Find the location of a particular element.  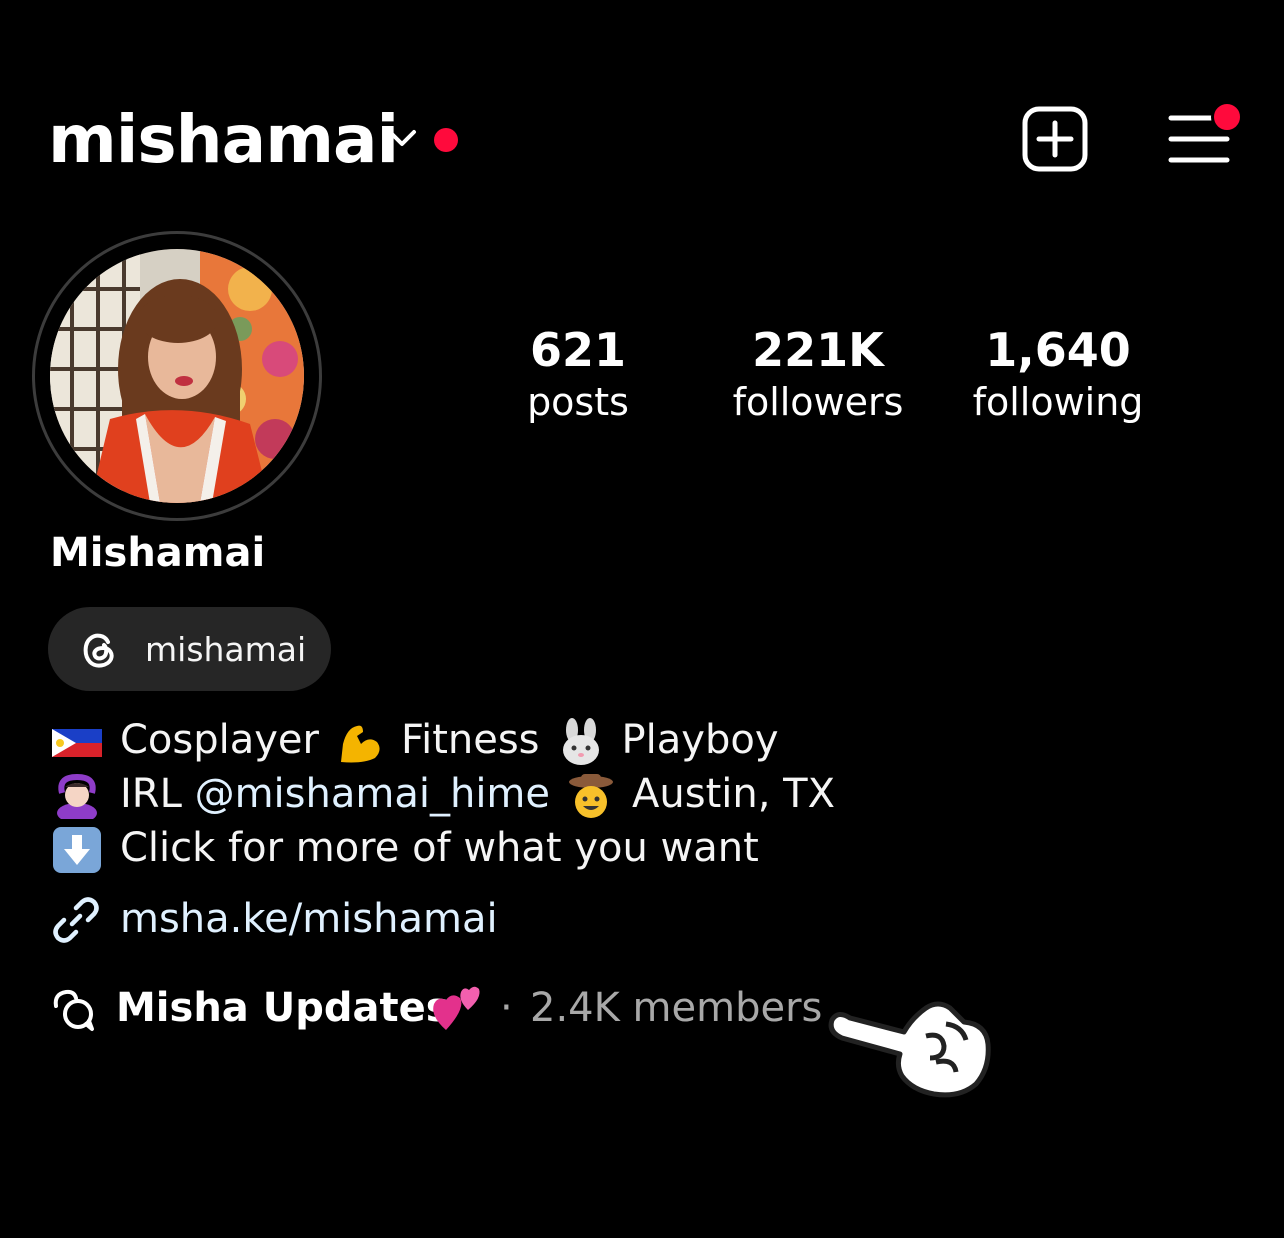

posts-label: posts is located at coordinates (578, 402).